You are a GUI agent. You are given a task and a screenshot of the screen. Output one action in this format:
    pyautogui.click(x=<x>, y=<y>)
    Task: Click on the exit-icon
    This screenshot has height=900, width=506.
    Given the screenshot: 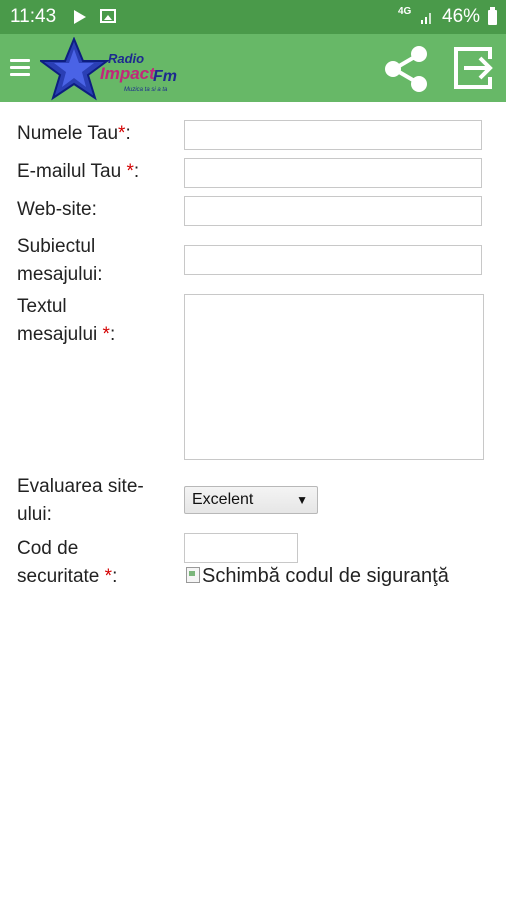 What is the action you would take?
    pyautogui.click(x=473, y=68)
    